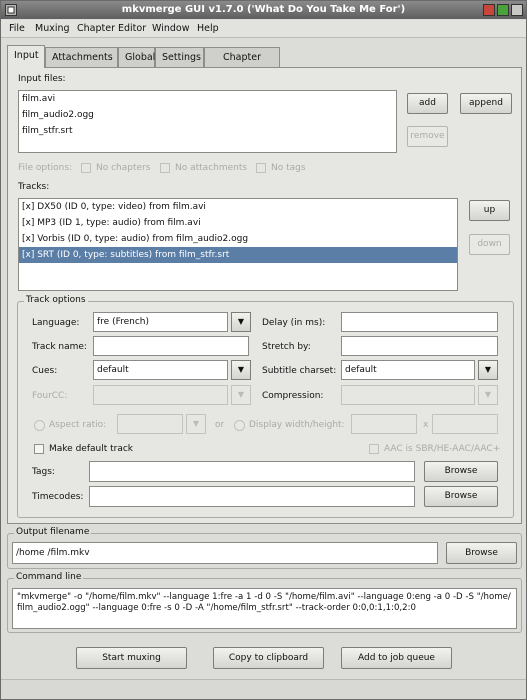  What do you see at coordinates (396, 658) in the screenshot?
I see `add-to-job-queue-button: Add to job queue` at bounding box center [396, 658].